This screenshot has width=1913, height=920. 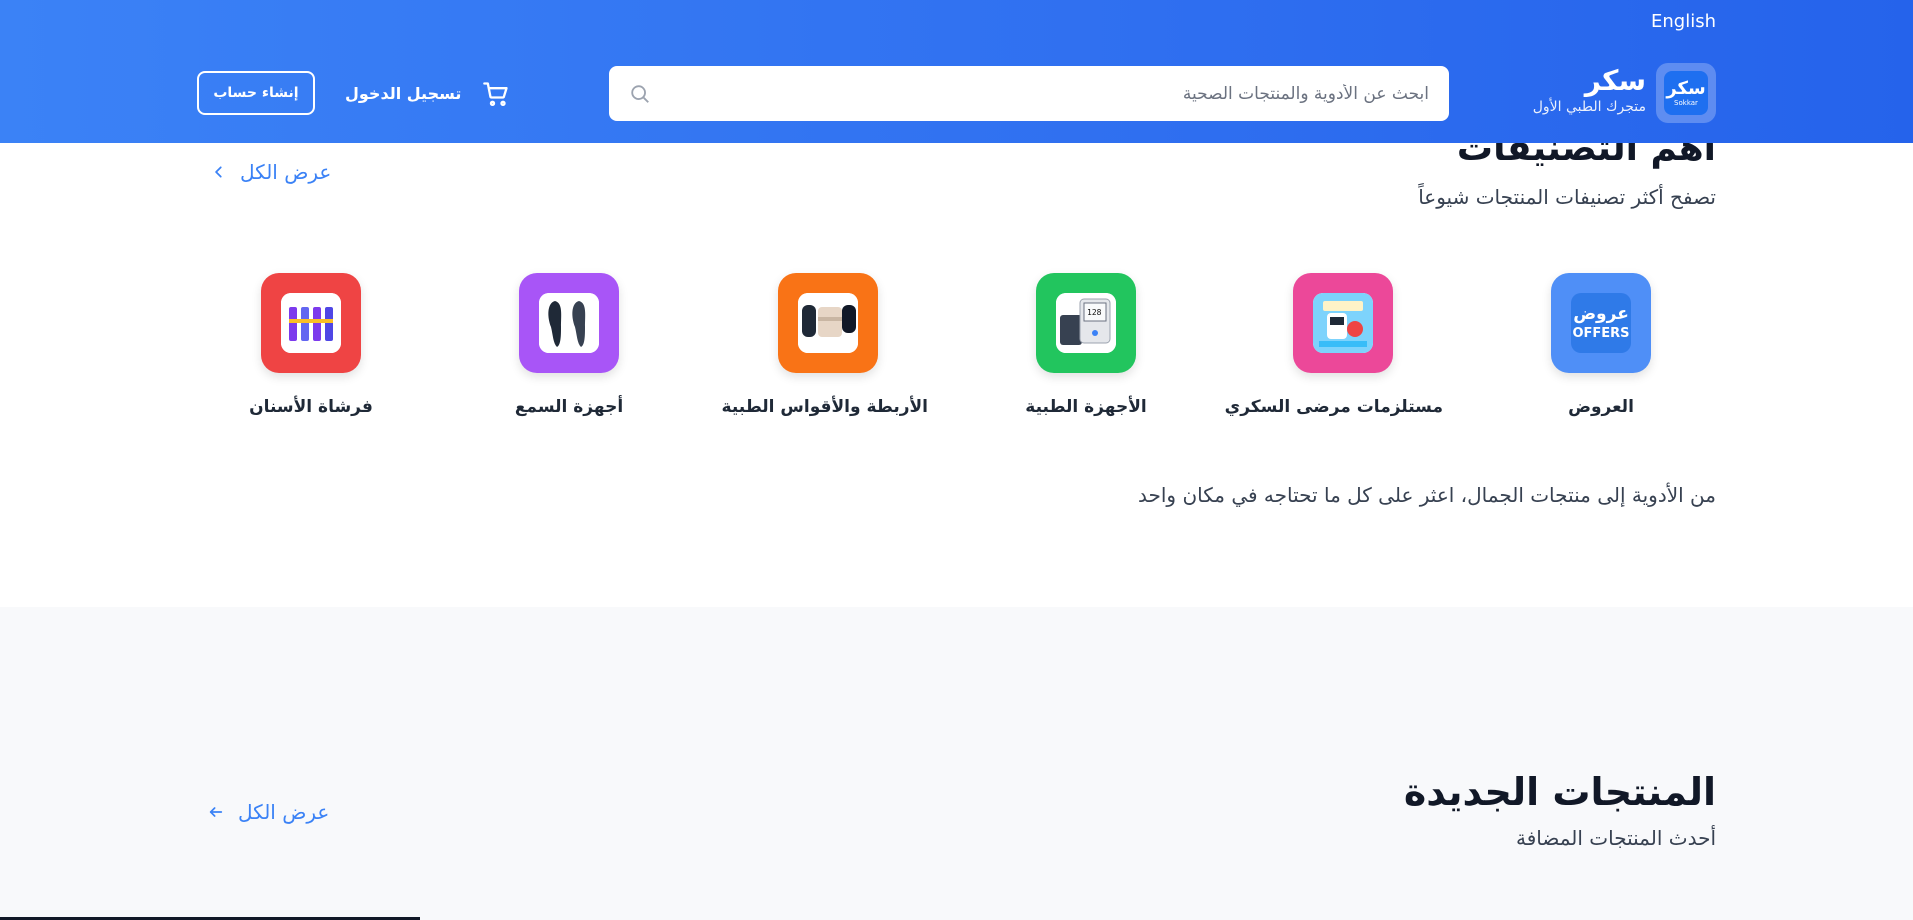 I want to click on brand-name: سكر, so click(x=1615, y=80).